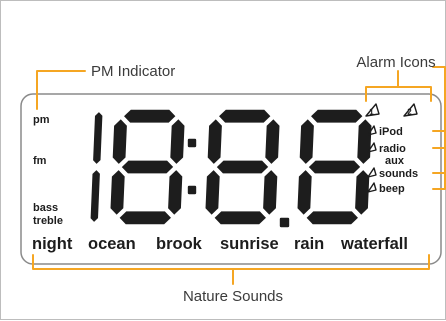  What do you see at coordinates (41, 120) in the screenshot?
I see `pm-label: pm` at bounding box center [41, 120].